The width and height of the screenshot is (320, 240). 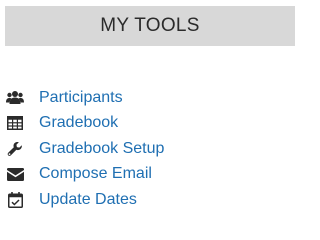 I want to click on menu-item-label: Gradebook Setup, so click(x=101, y=148).